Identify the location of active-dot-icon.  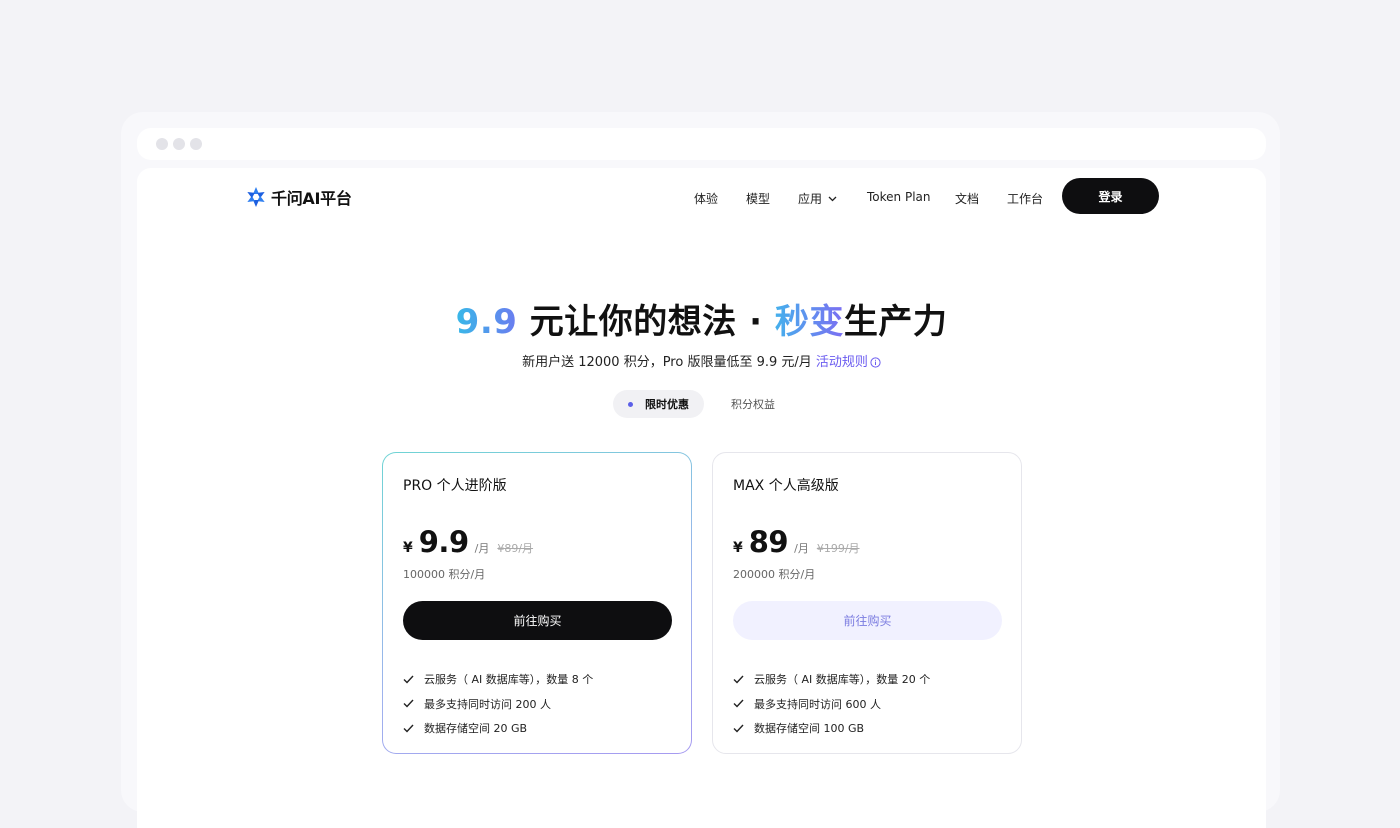
(630, 404).